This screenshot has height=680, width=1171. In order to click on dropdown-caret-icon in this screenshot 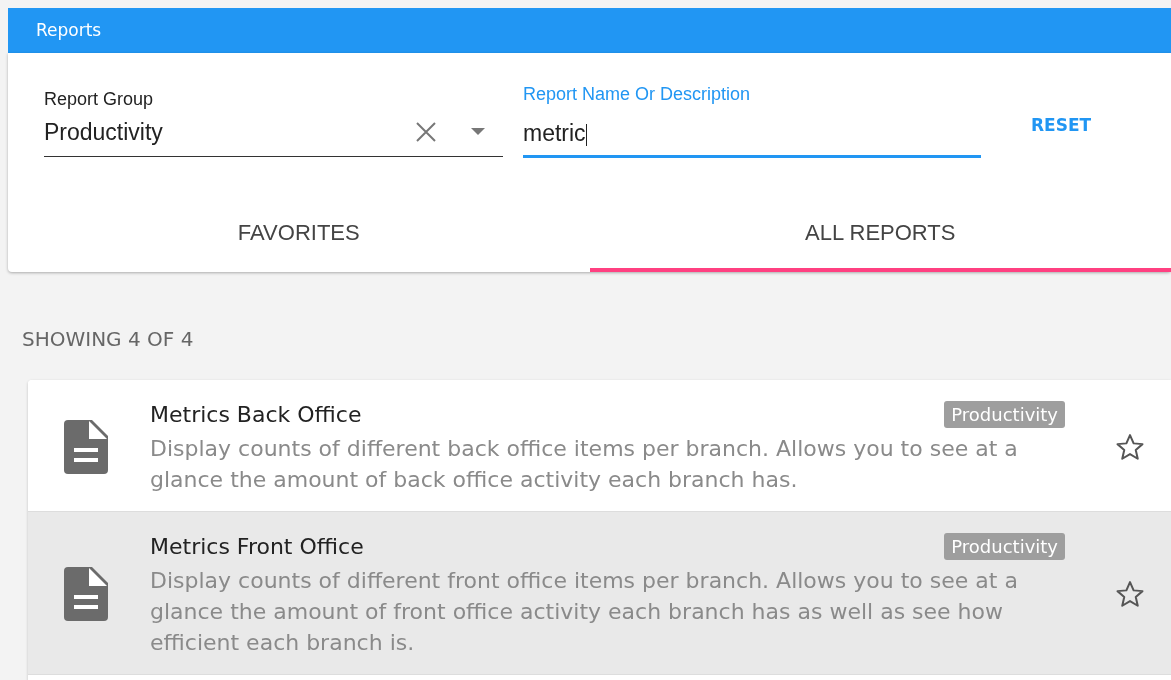, I will do `click(478, 132)`.